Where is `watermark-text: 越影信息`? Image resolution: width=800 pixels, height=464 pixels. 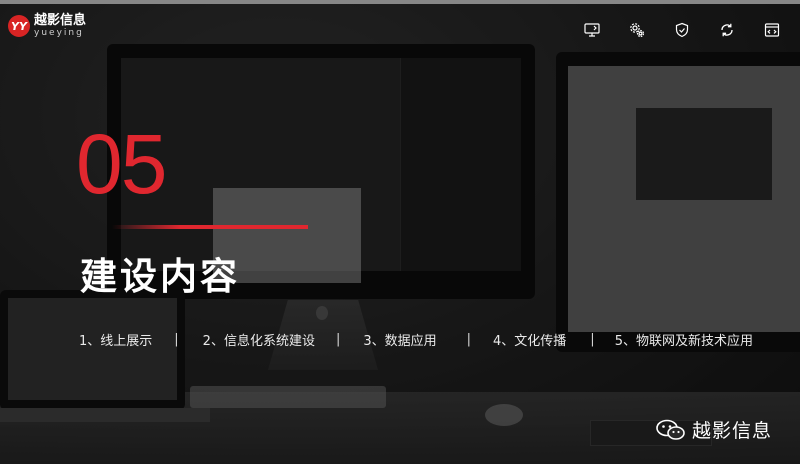
watermark-text: 越影信息 is located at coordinates (732, 431).